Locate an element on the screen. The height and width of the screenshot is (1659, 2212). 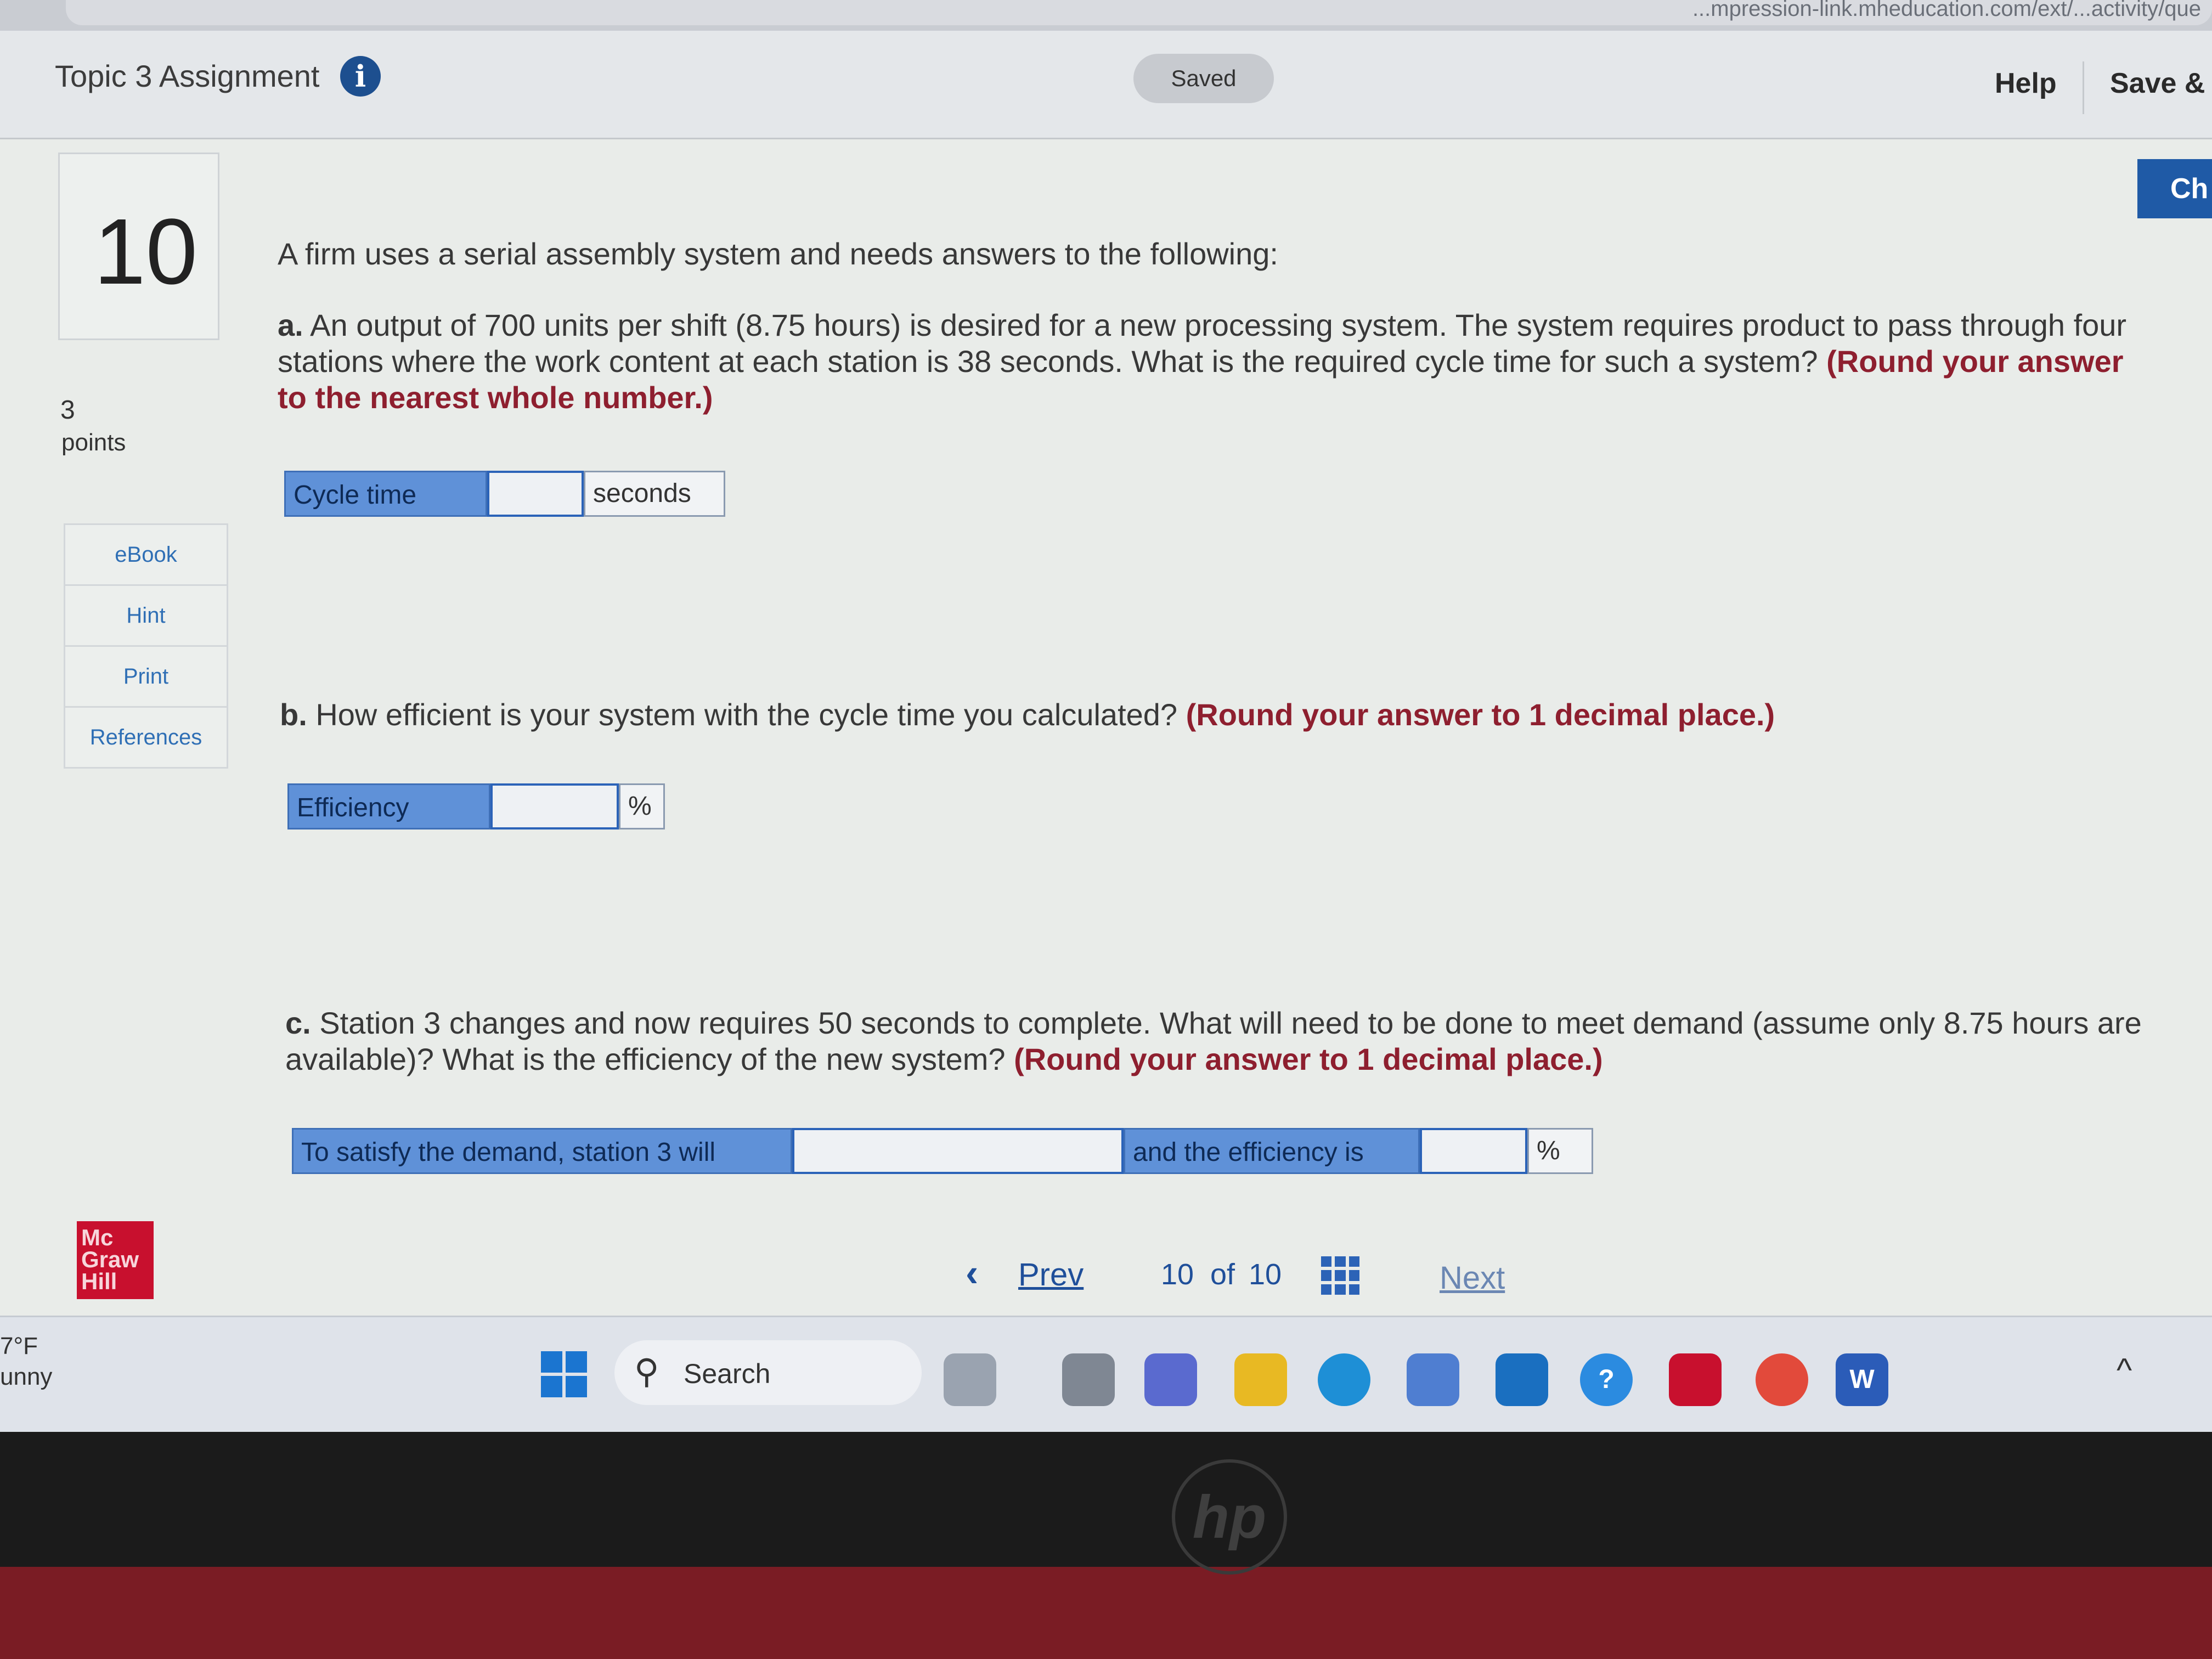
cycle-time-answer-row: Cycle time seconds is located at coordinates (504, 494).